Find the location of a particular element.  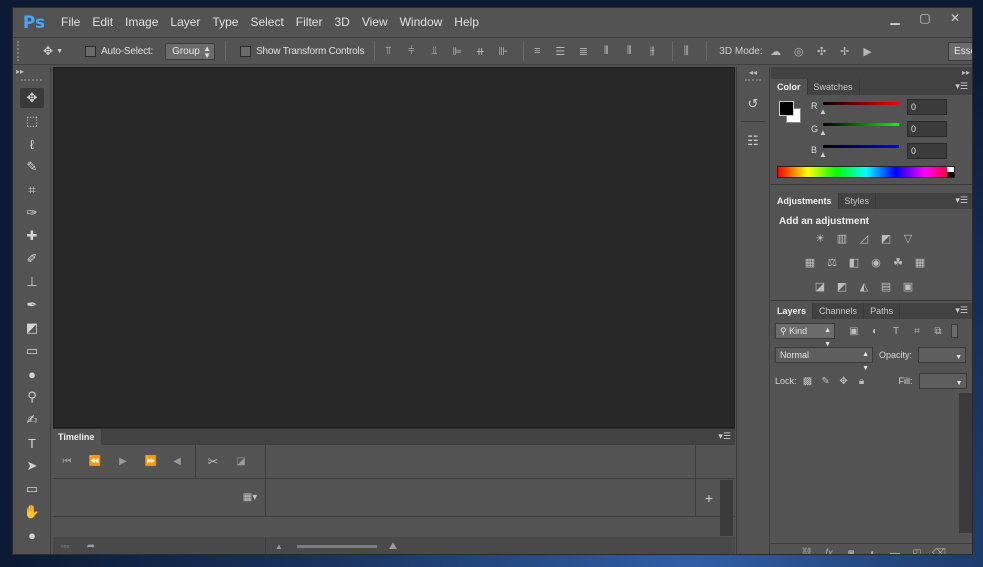

add-media-icon: + is located at coordinates (709, 498).